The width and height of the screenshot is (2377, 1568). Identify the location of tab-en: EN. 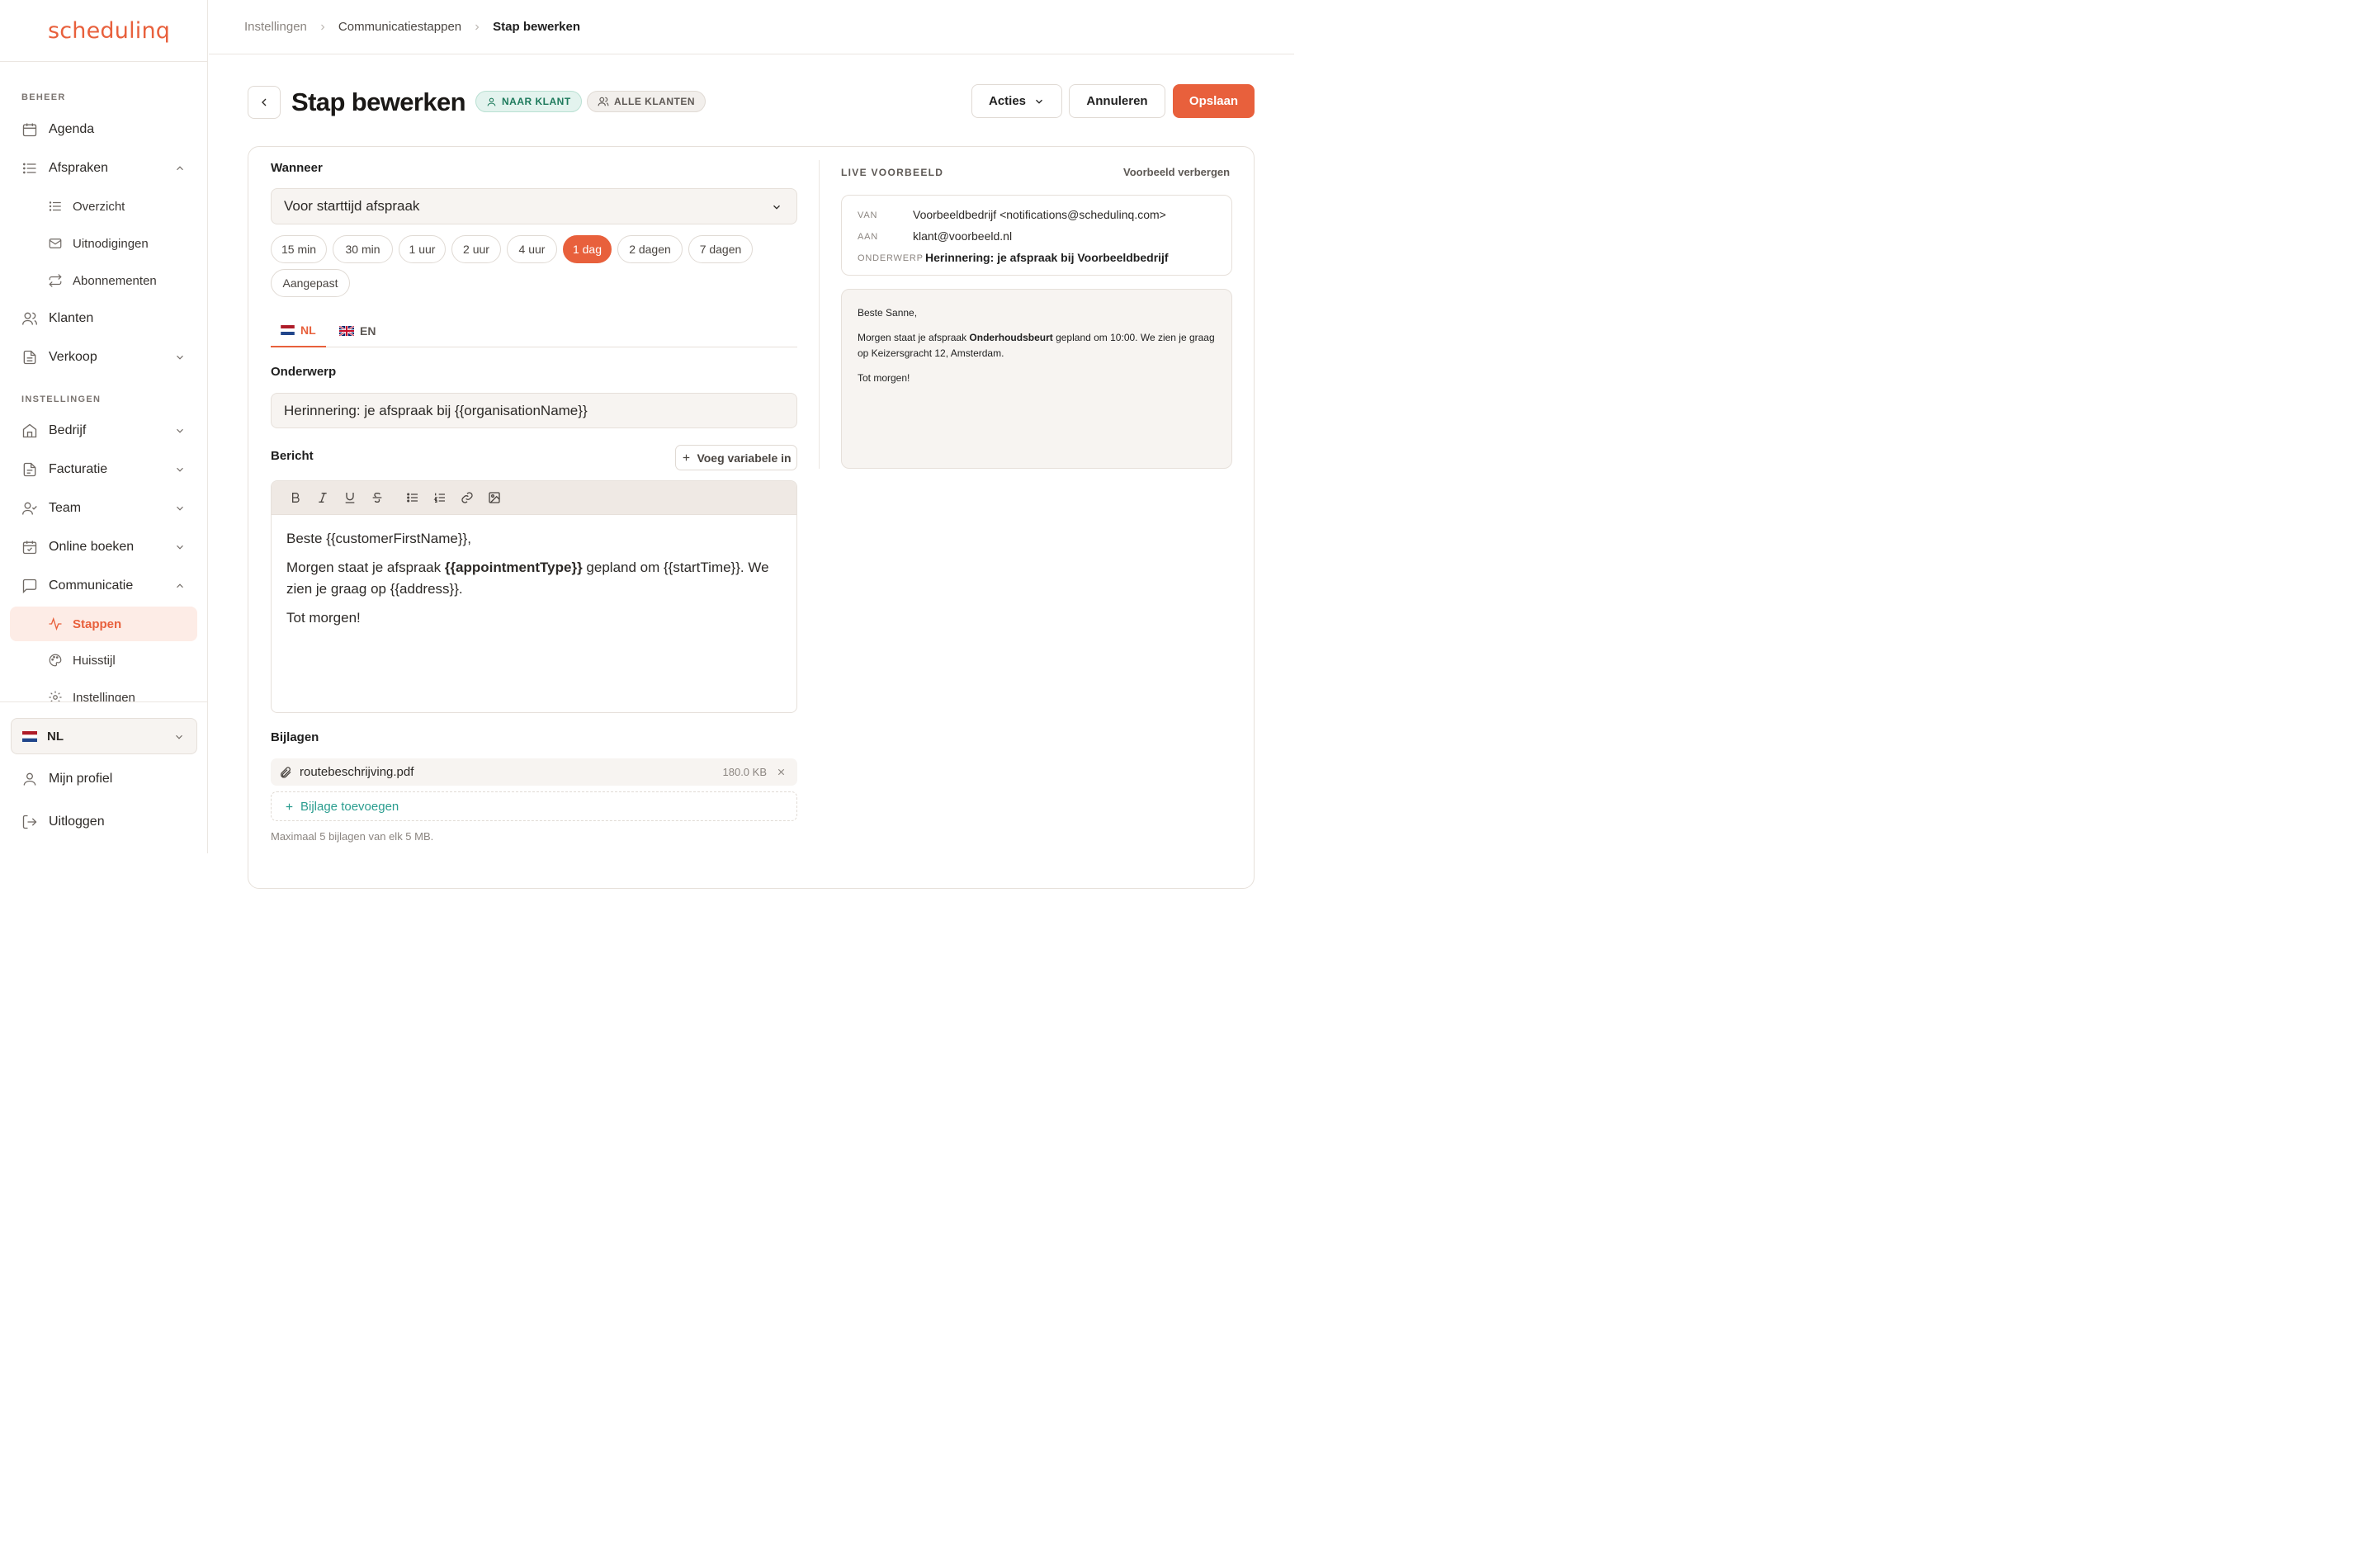
(357, 330).